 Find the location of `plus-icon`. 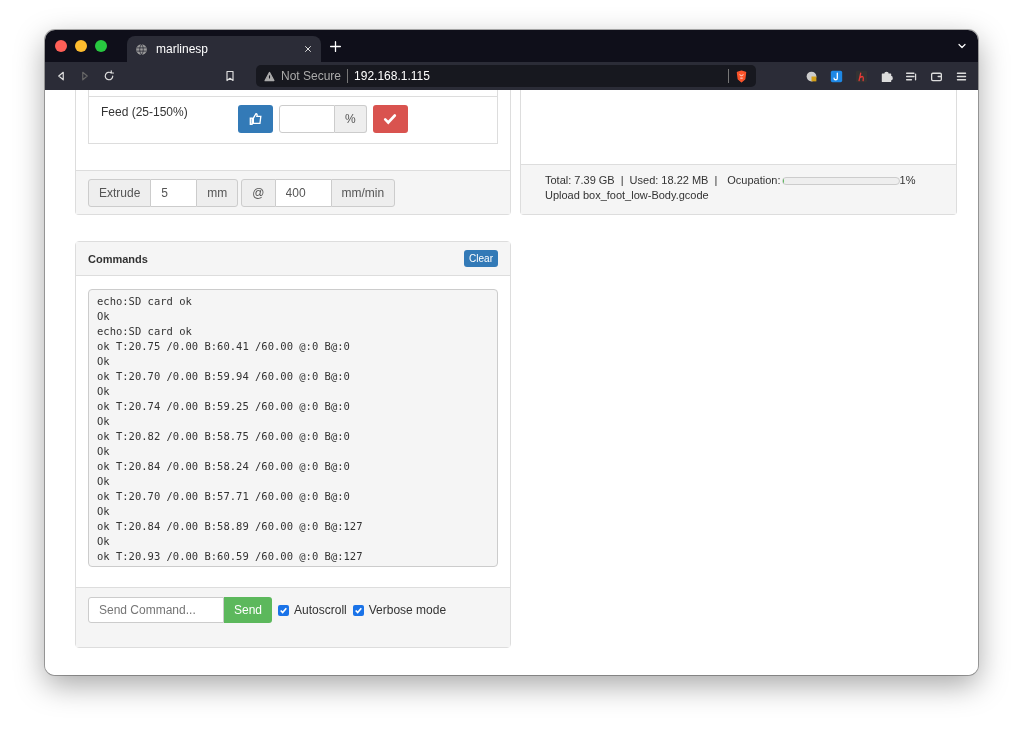

plus-icon is located at coordinates (335, 46).